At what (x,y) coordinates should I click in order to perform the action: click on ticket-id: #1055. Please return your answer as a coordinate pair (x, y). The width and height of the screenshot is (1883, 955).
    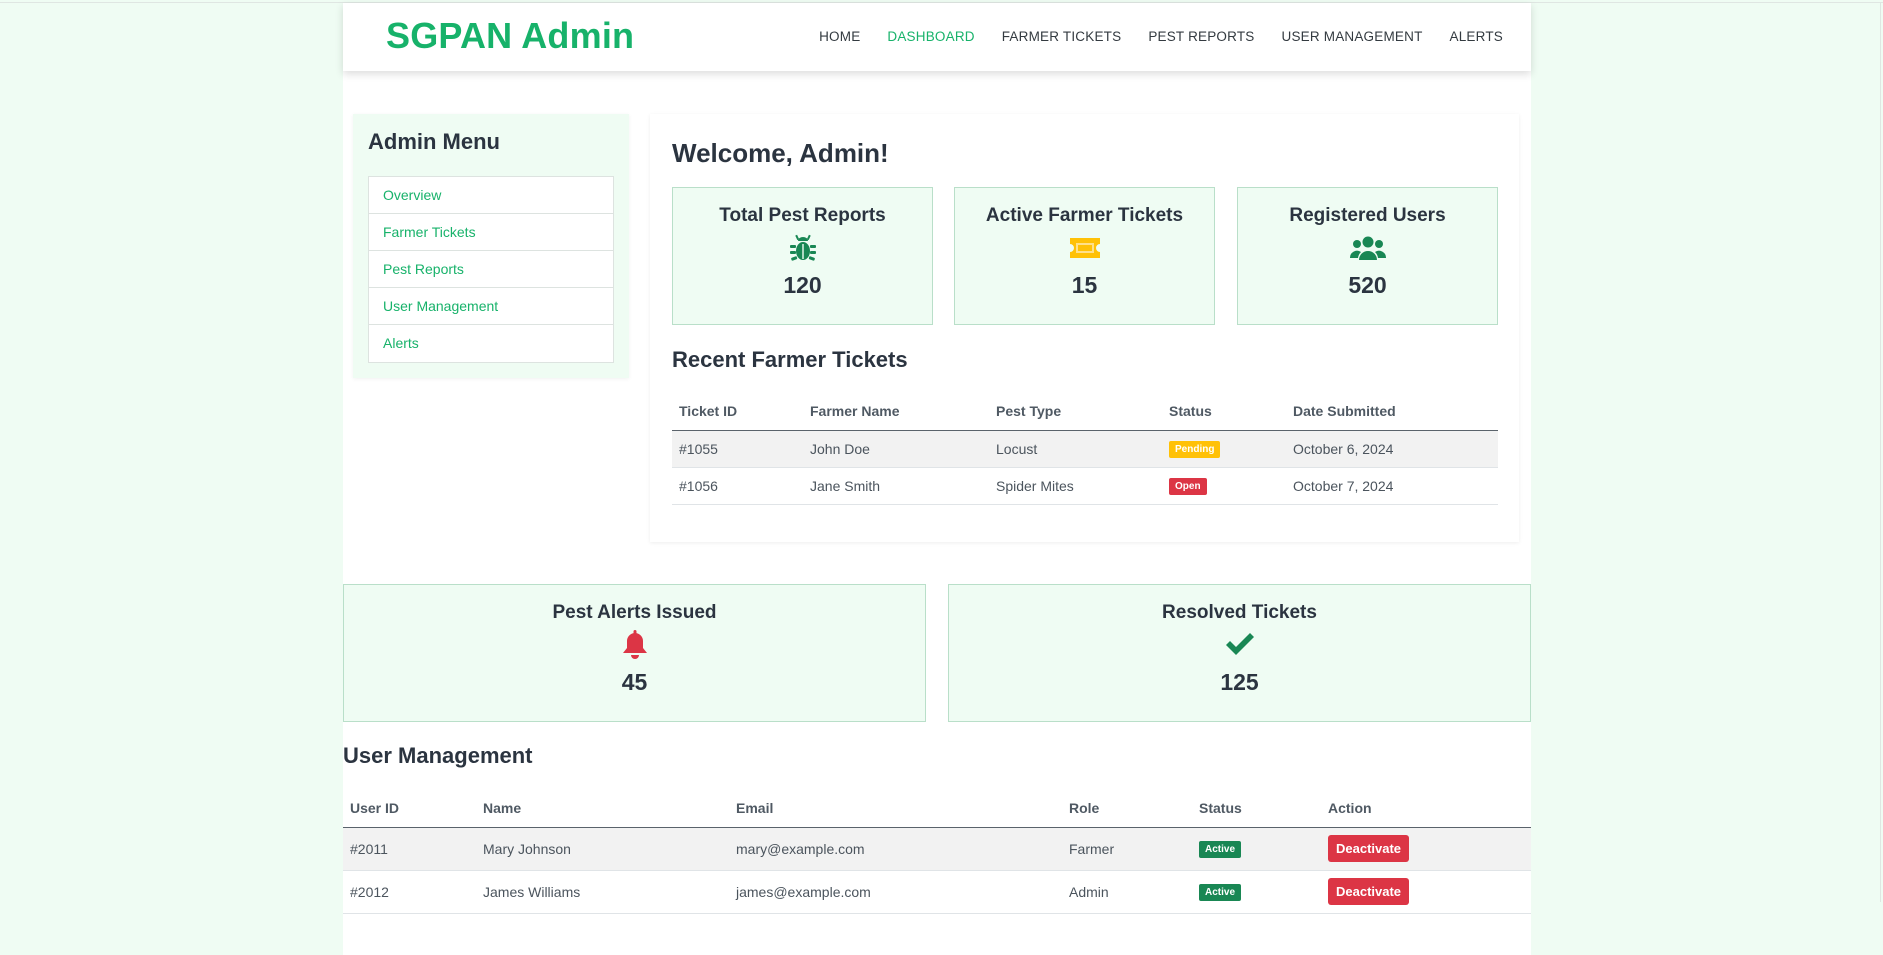
    Looking at the image, I should click on (737, 449).